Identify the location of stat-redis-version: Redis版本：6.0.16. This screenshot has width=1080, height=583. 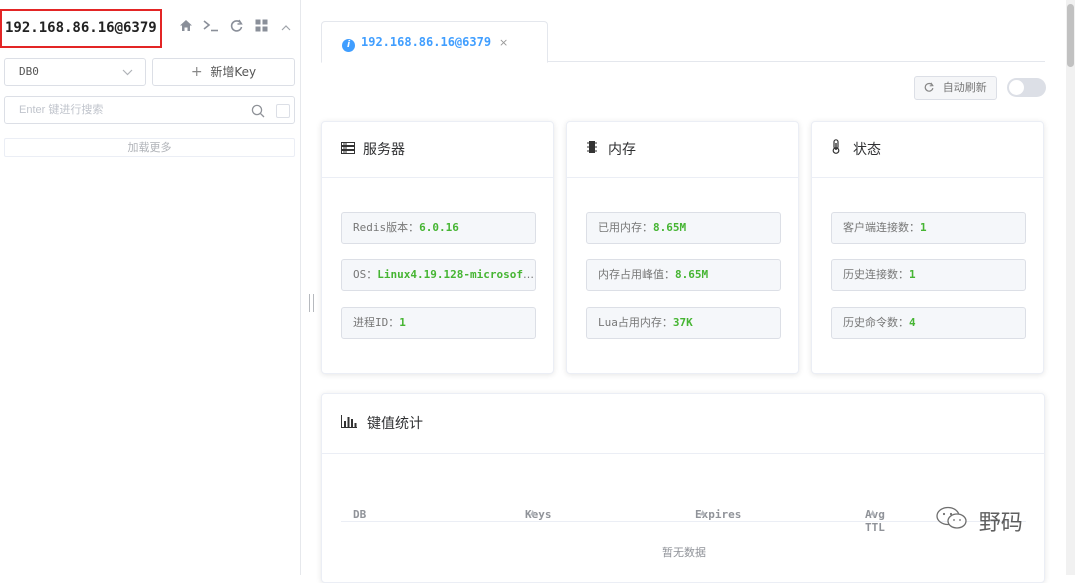
(438, 228).